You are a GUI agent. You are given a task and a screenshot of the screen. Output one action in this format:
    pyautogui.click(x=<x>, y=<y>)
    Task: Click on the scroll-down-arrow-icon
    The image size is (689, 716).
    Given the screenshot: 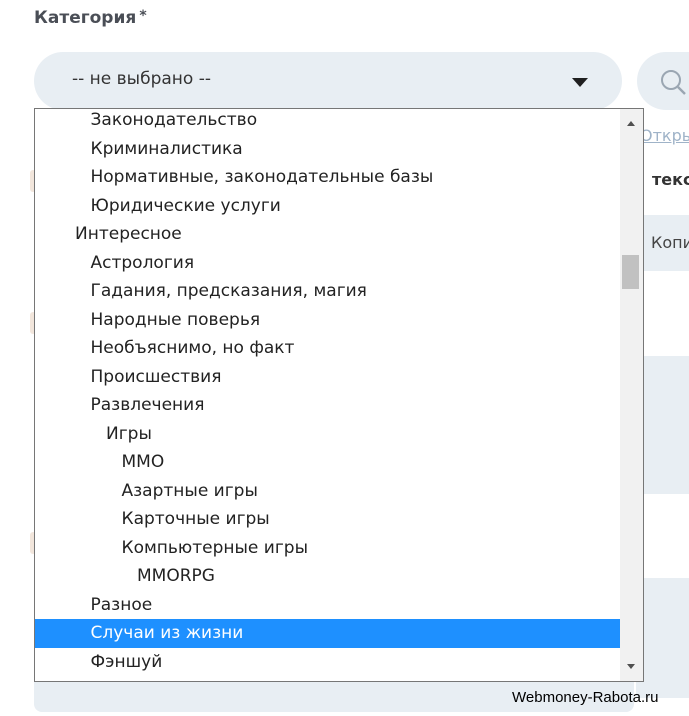 What is the action you would take?
    pyautogui.click(x=631, y=666)
    